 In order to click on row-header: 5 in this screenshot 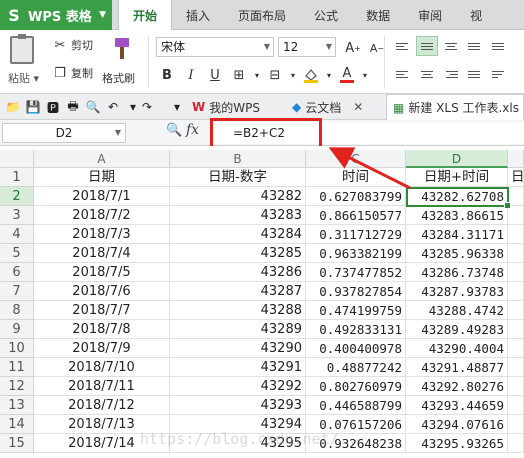, I will do `click(17, 253)`.